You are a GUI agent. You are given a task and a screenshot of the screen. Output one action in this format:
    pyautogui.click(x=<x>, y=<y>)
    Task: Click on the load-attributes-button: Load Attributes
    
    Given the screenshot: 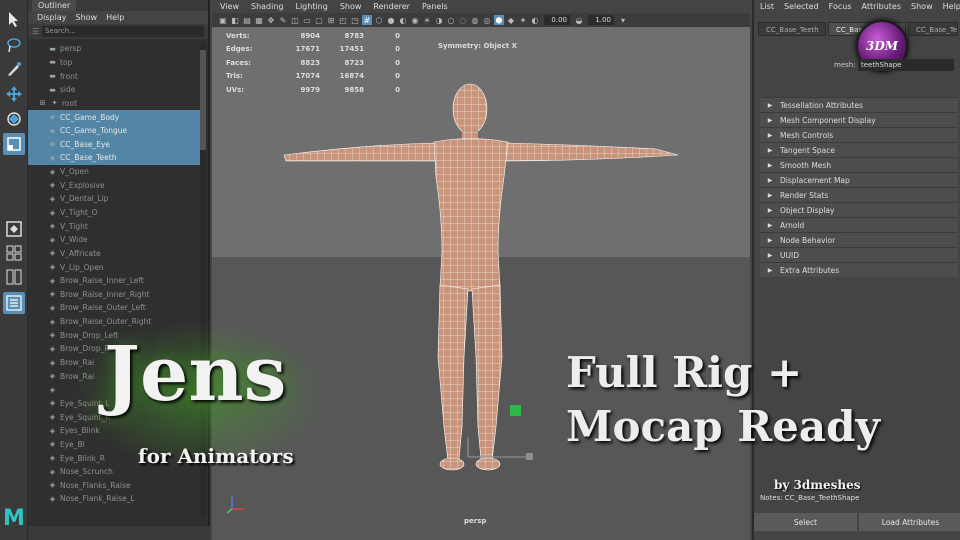 What is the action you would take?
    pyautogui.click(x=909, y=522)
    